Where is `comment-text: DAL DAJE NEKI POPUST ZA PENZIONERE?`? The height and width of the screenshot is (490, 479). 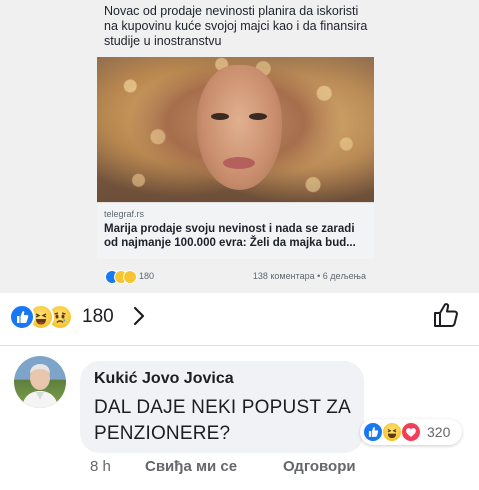 comment-text: DAL DAJE NEKI POPUST ZA PENZIONERE? is located at coordinates (222, 420).